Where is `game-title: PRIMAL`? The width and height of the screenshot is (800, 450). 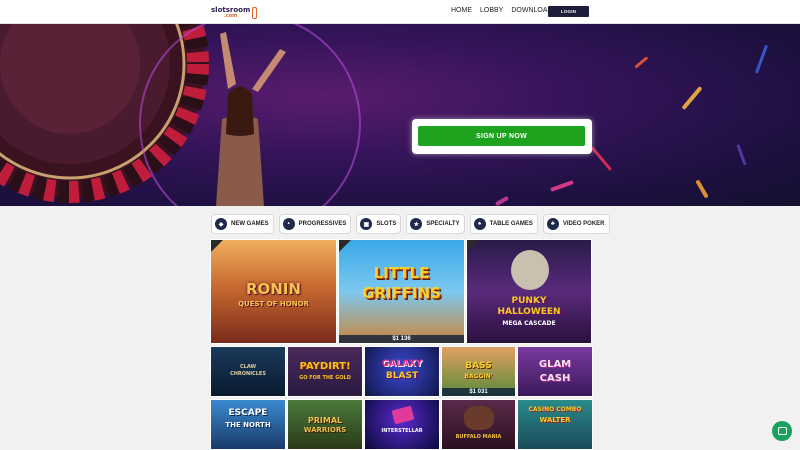 game-title: PRIMAL is located at coordinates (325, 420).